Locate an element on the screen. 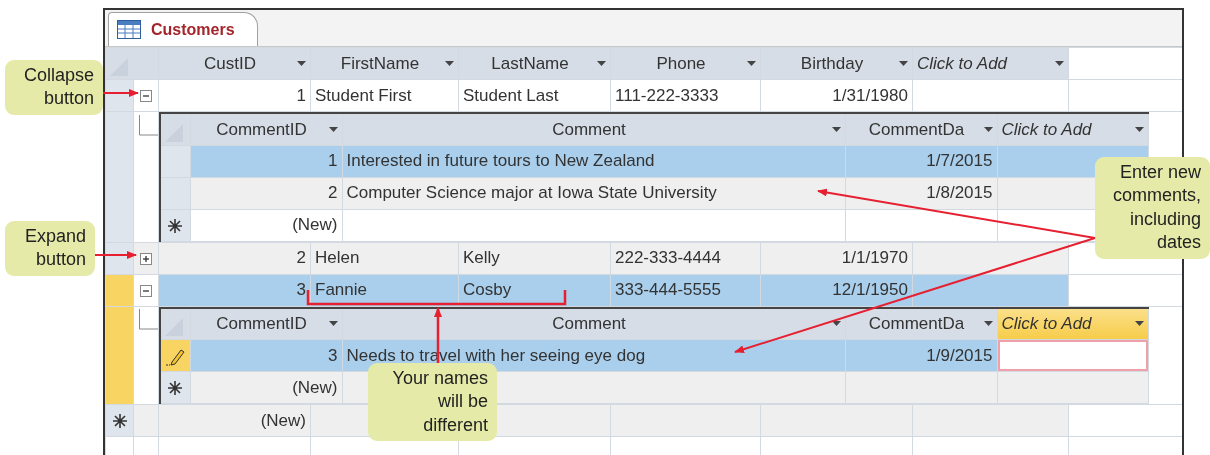  expand-button is located at coordinates (146, 258).